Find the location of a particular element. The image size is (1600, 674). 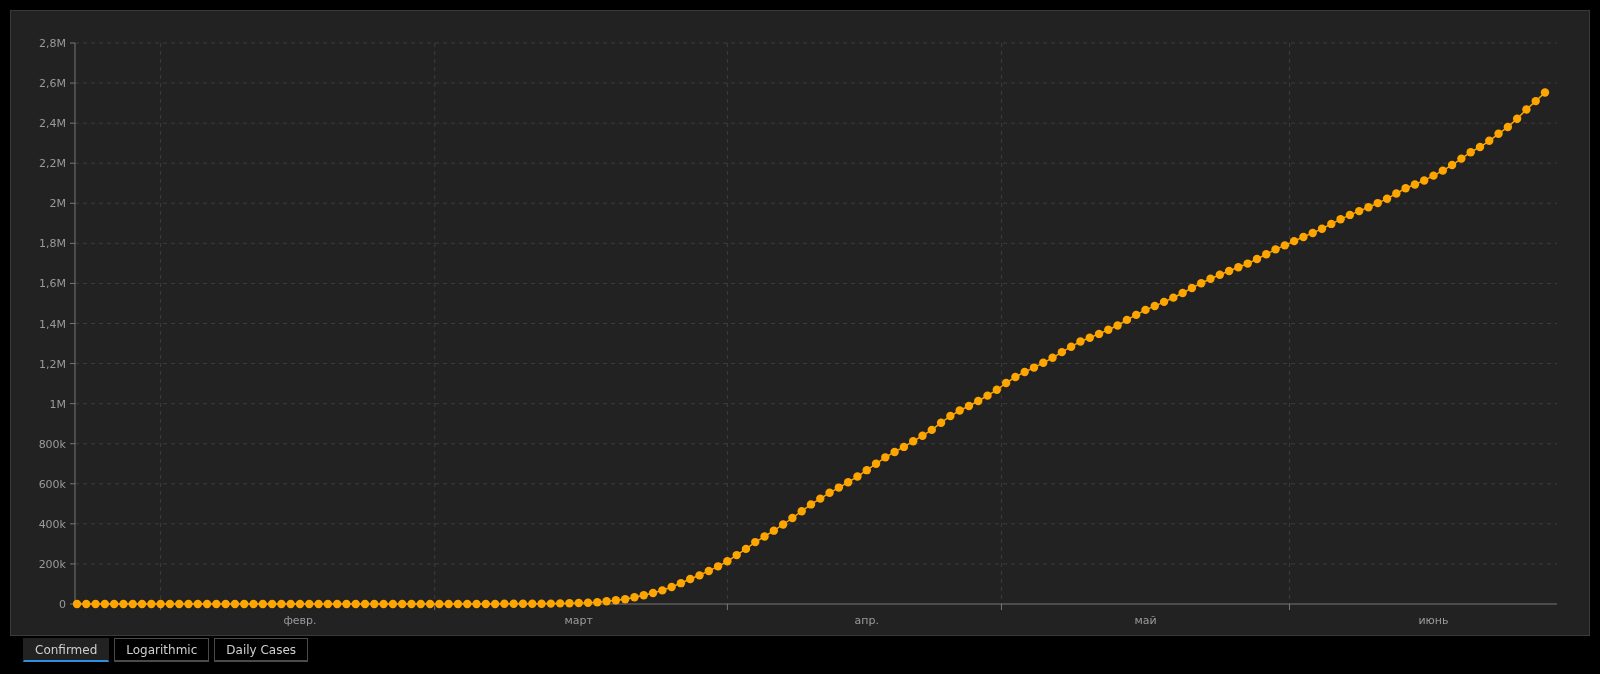

tab: Daily Cases is located at coordinates (261, 650).